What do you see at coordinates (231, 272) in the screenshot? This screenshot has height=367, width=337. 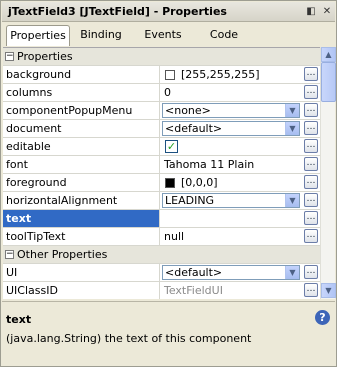 I see `ui-combo: <default> ▼` at bounding box center [231, 272].